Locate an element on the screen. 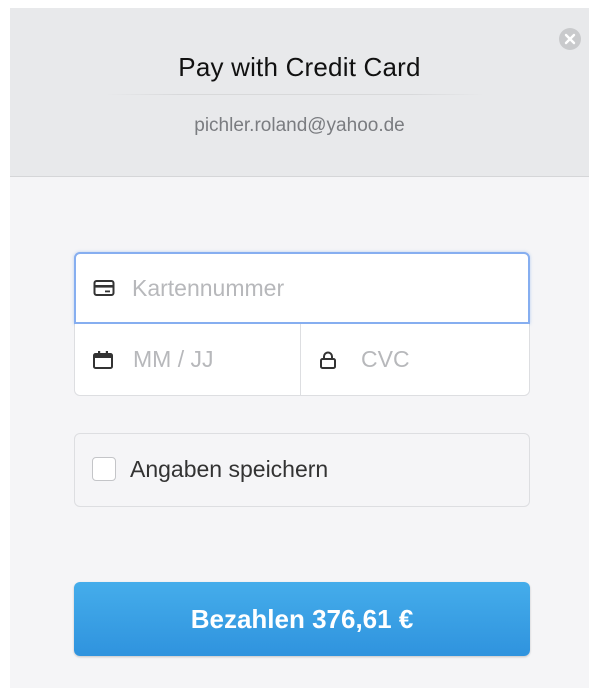 The image size is (589, 688). cvc-input is located at coordinates (436, 359).